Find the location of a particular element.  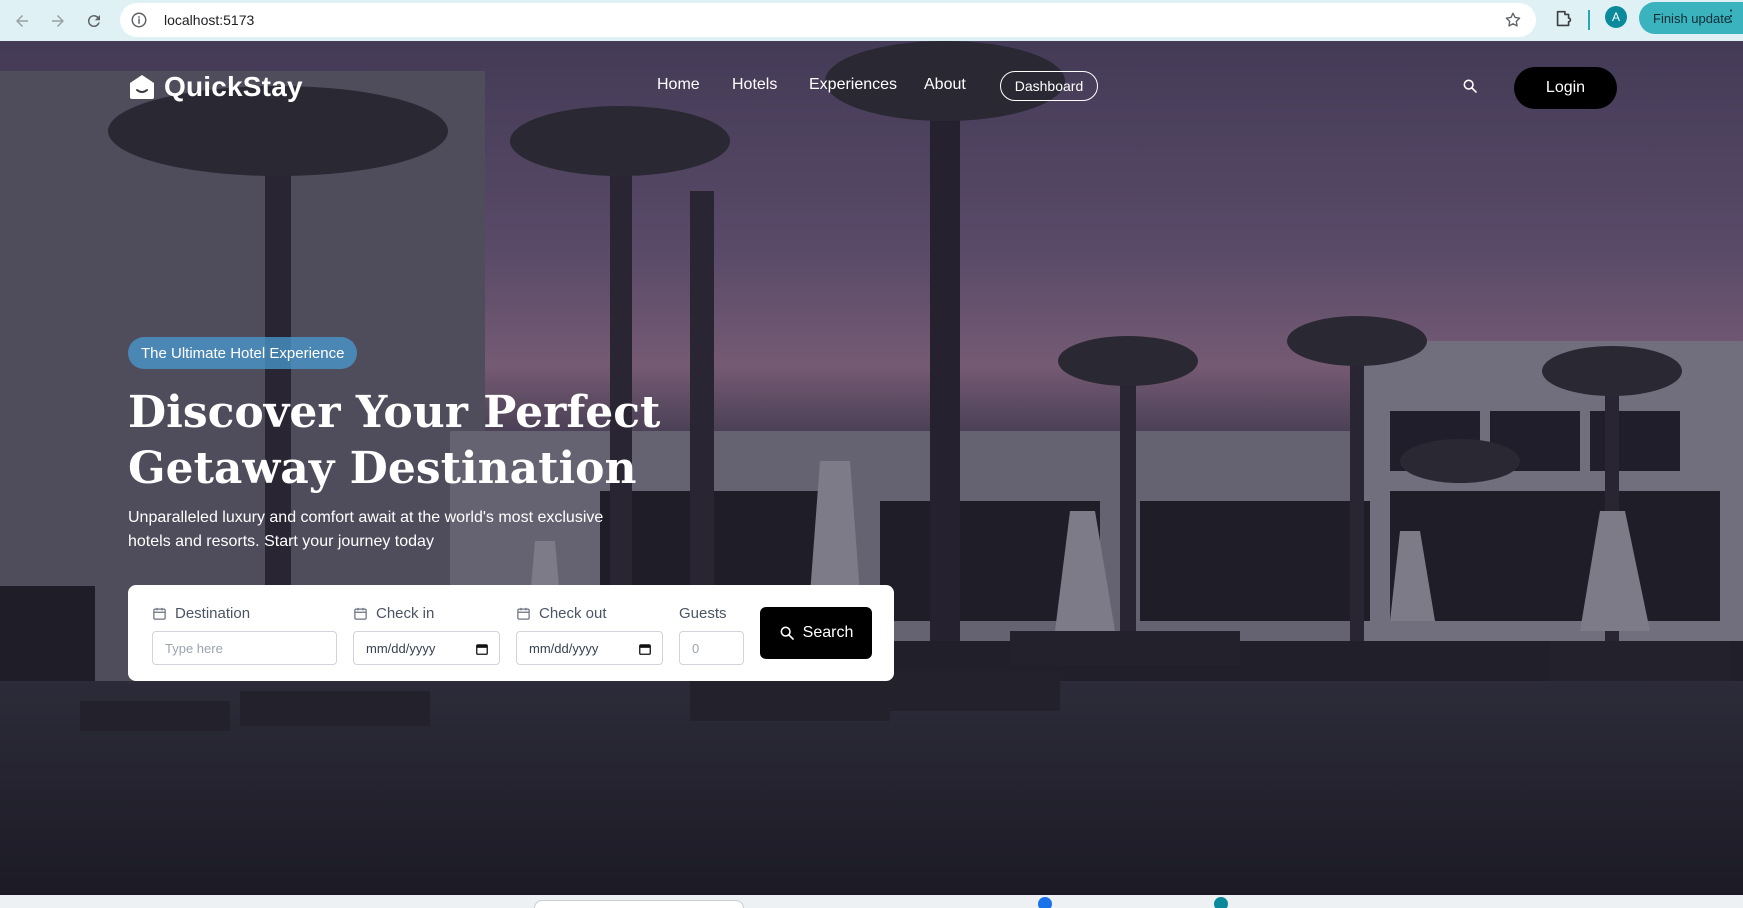

profile-avatar: A is located at coordinates (1616, 17).